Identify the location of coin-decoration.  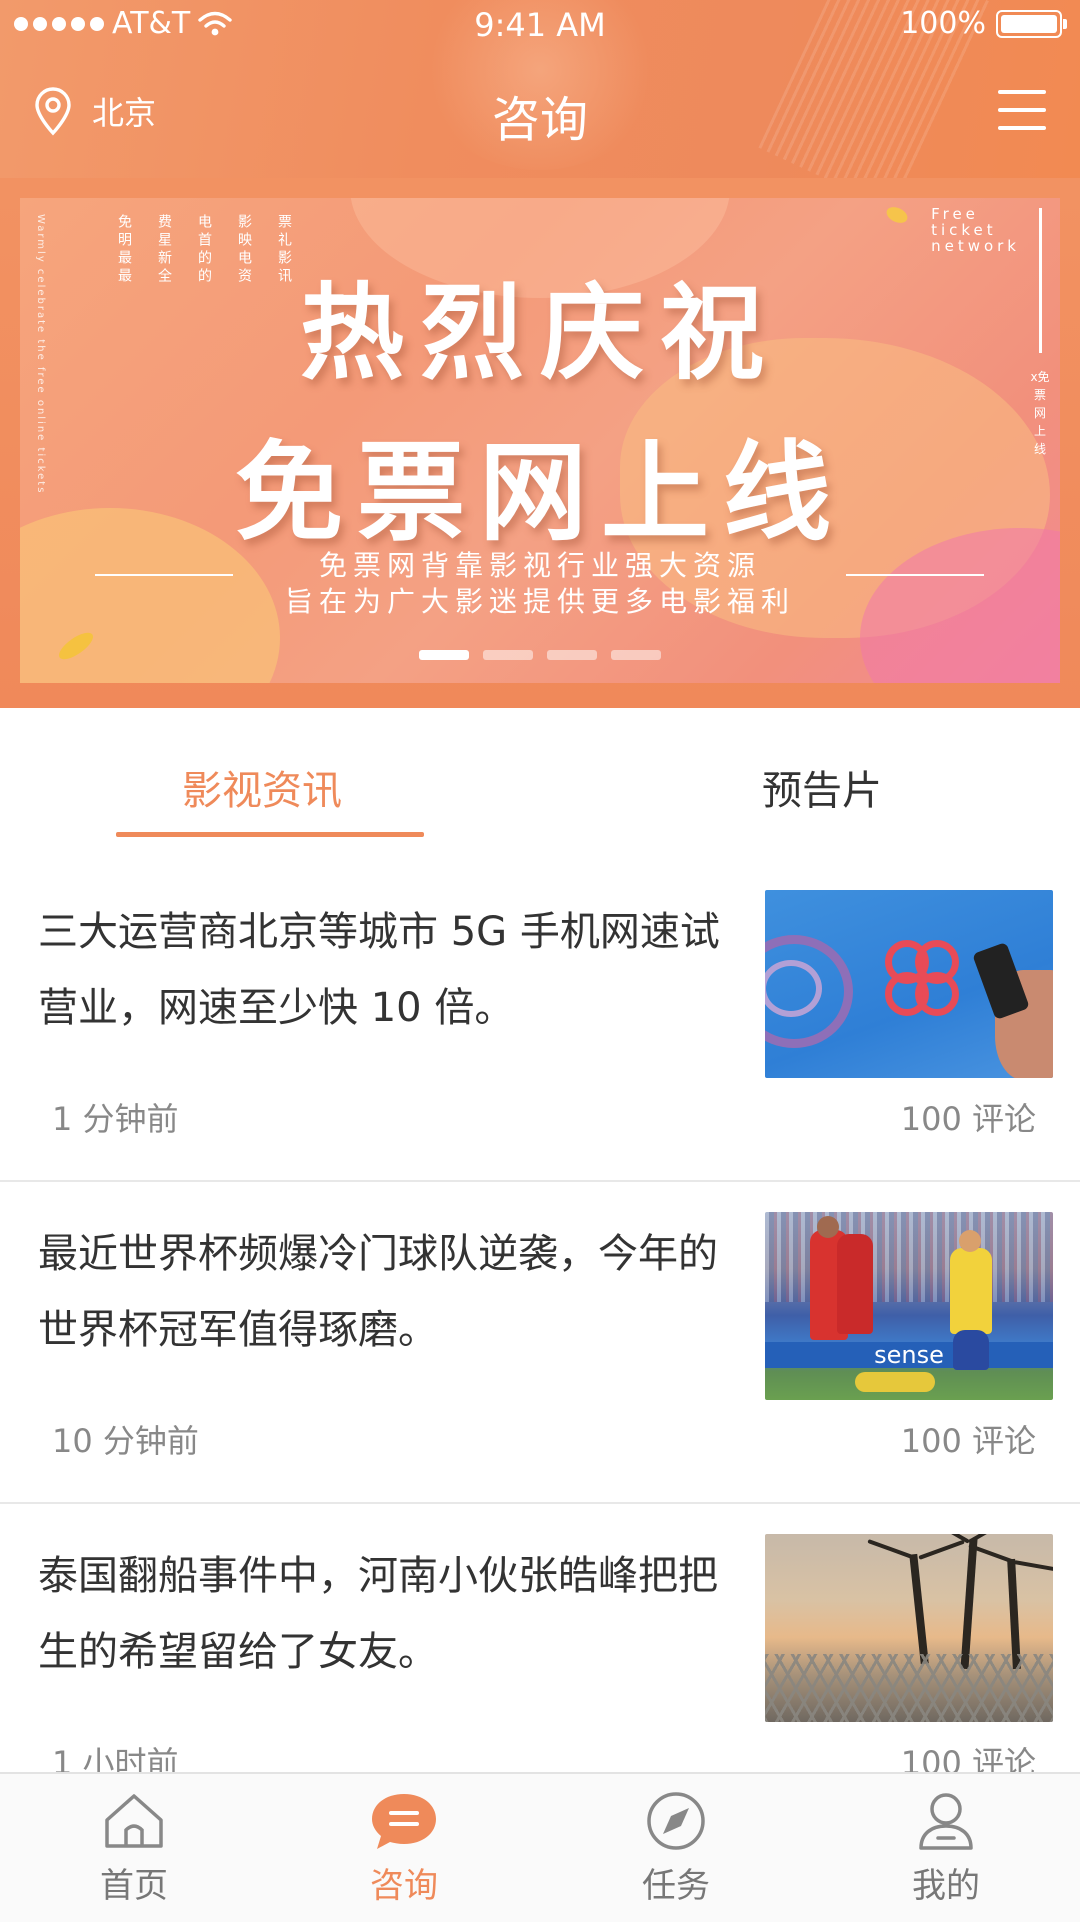
(897, 215).